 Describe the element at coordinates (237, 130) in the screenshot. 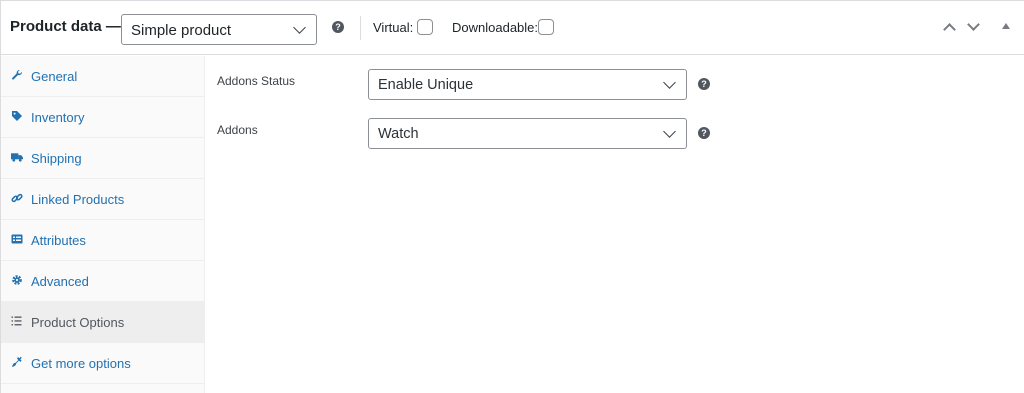

I see `addons-label: Addons` at that location.